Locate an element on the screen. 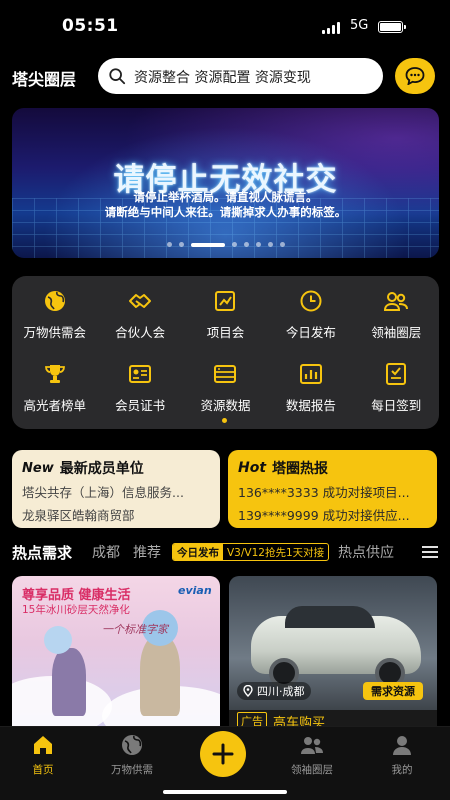 This screenshot has height=800, width=450. tab-chengdu: 成都 is located at coordinates (106, 552).